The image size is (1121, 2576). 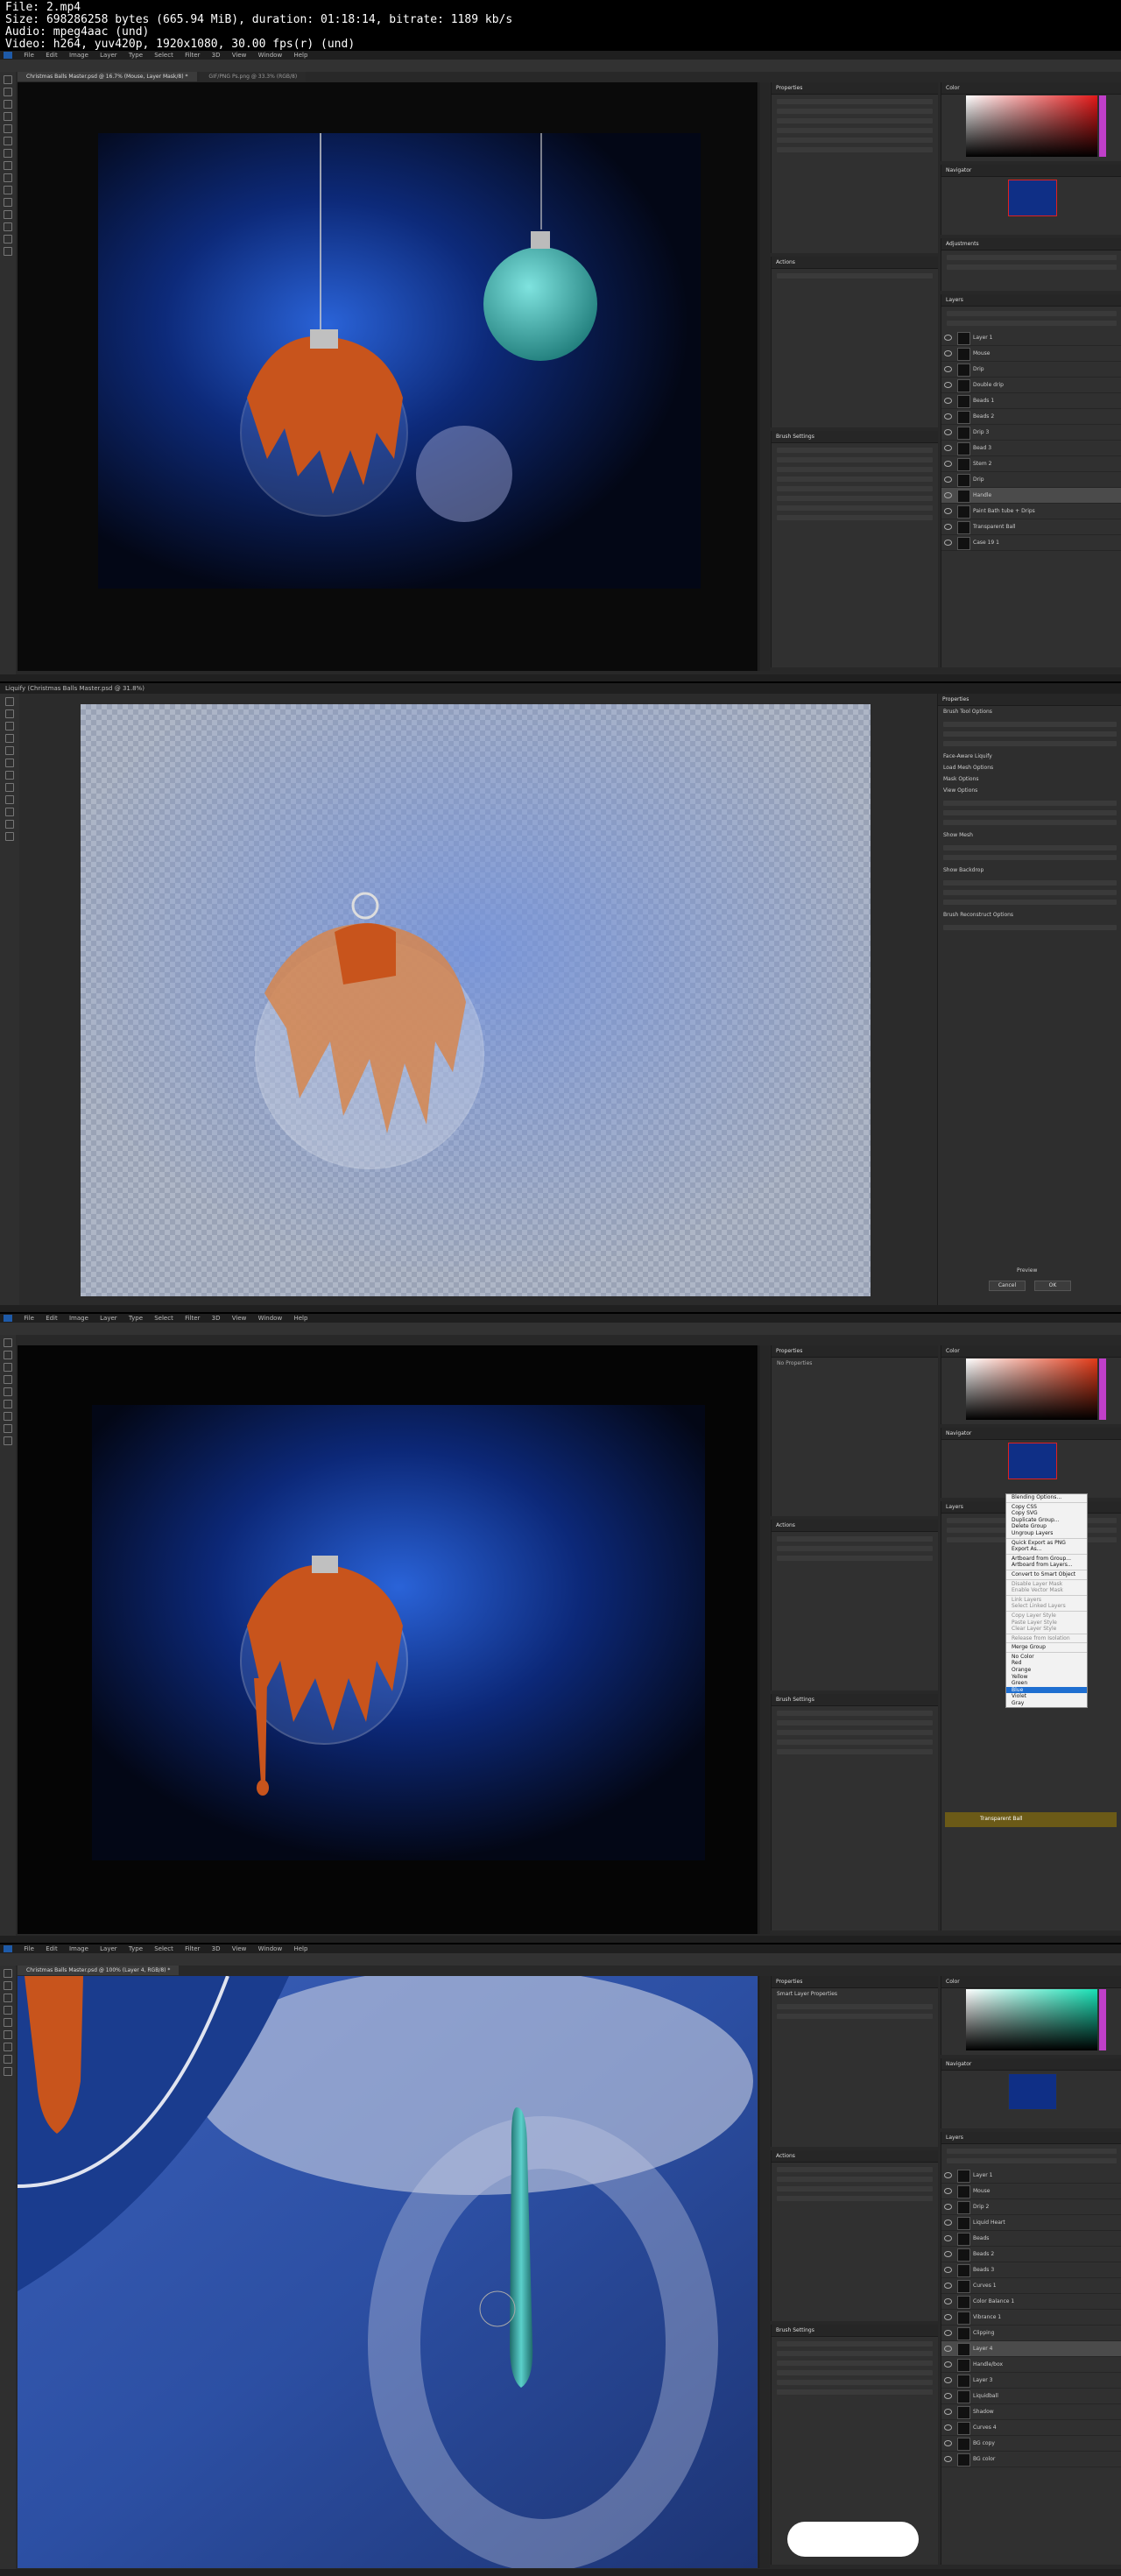 What do you see at coordinates (253, 76) in the screenshot?
I see `tab-document-2: GIF/PNG Ps.png @ 33.3% (RGB/8)` at bounding box center [253, 76].